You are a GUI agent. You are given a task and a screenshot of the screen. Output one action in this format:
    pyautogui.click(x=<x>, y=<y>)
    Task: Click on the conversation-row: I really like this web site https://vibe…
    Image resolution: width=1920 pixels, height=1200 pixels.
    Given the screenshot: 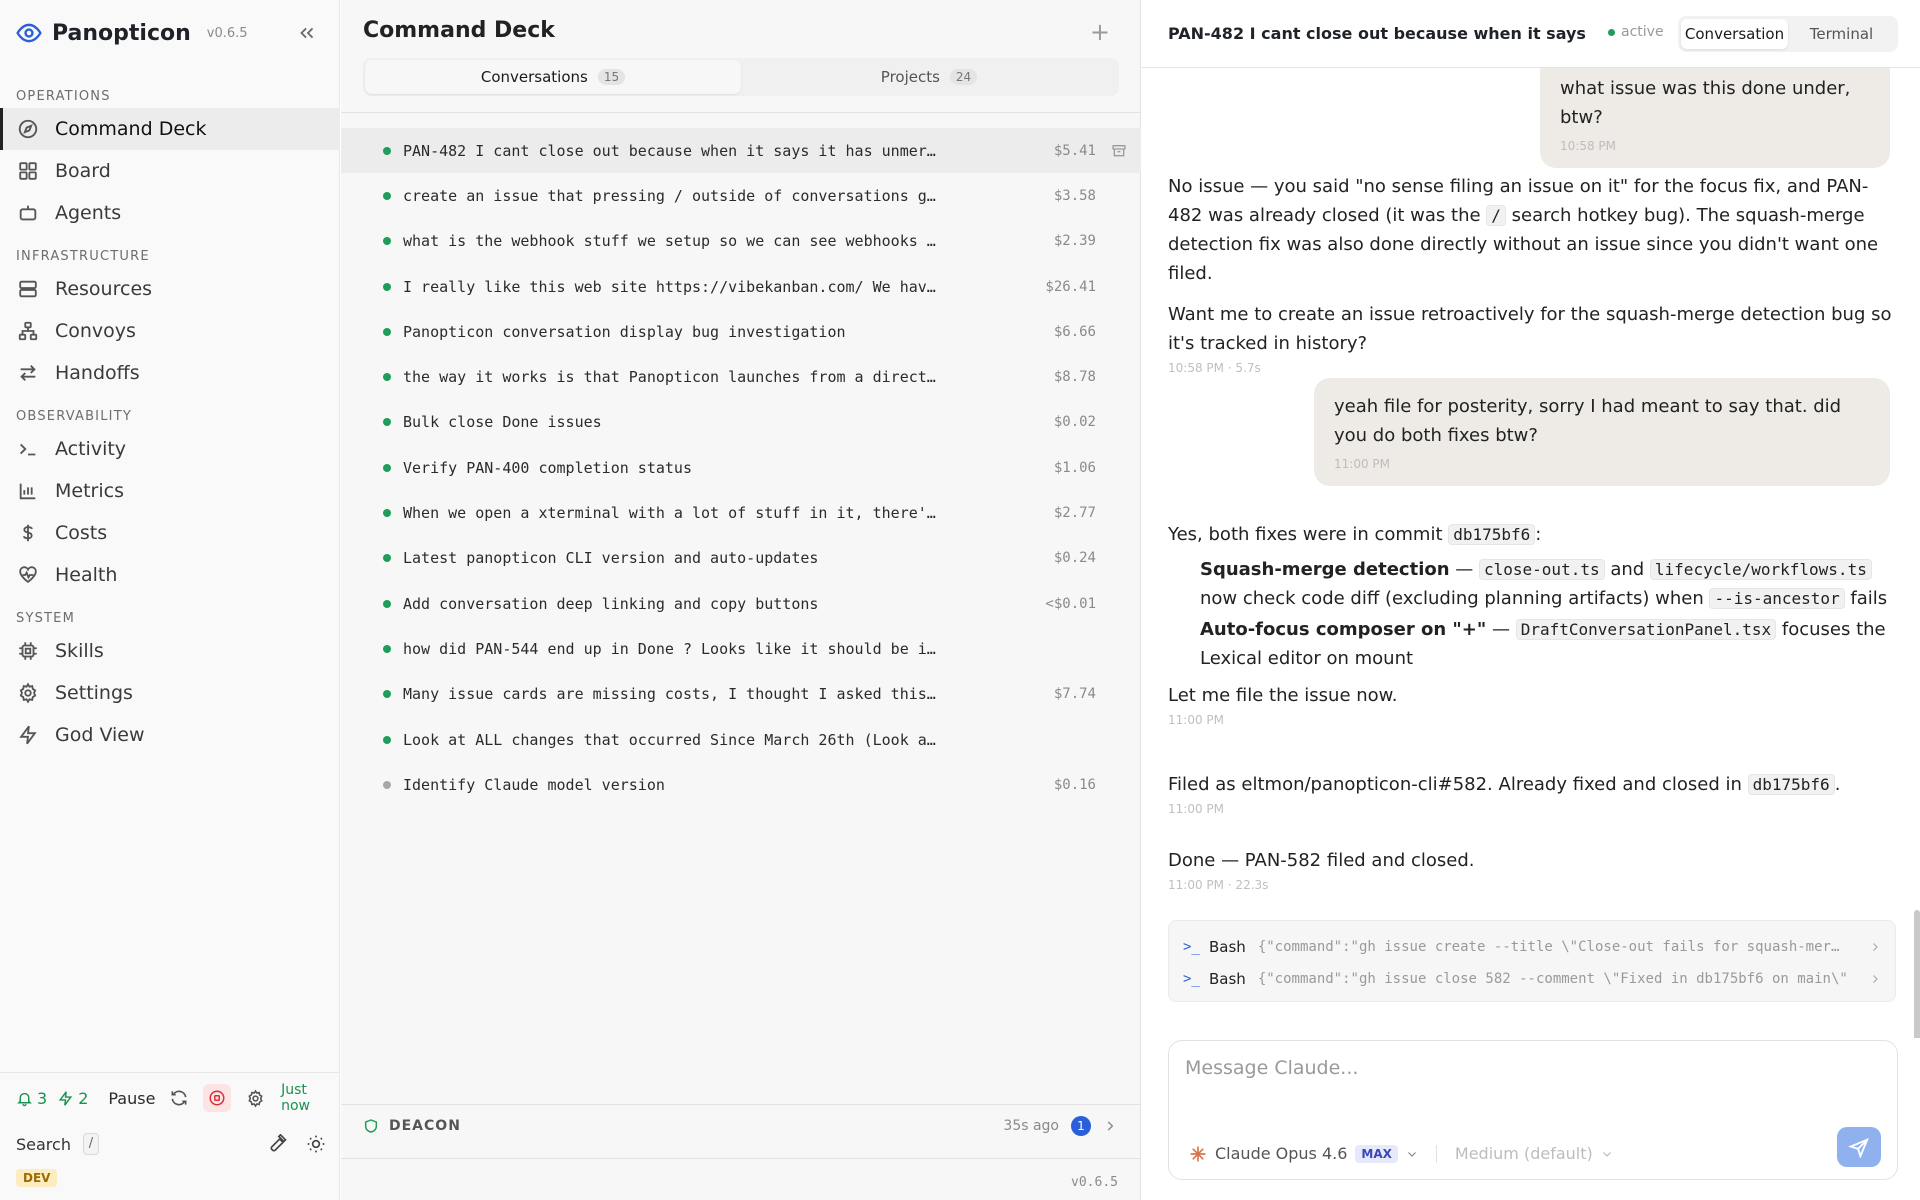 What is the action you would take?
    pyautogui.click(x=741, y=286)
    